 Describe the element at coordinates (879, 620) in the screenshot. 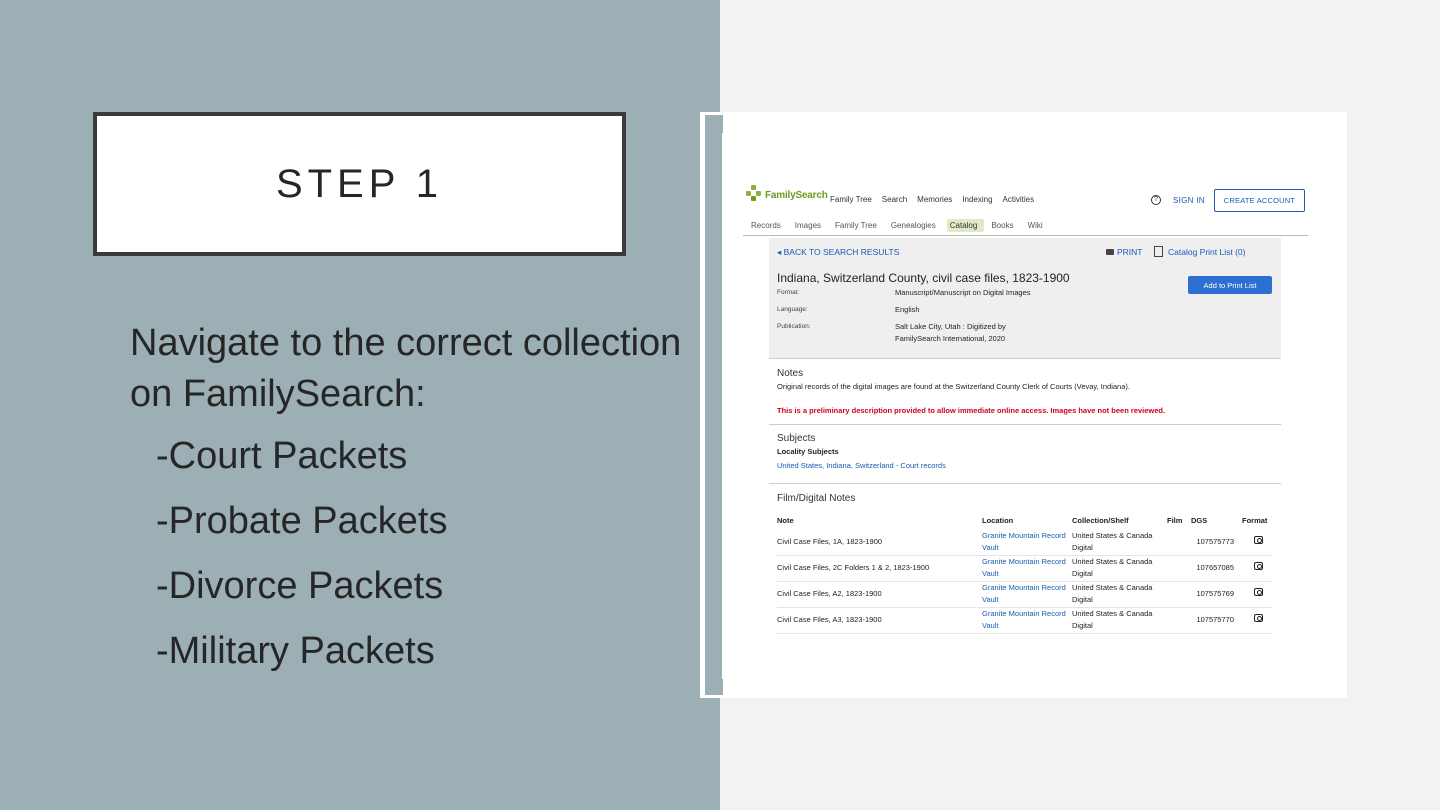

I see `note-cell: Civil Case Files, A3, 1823-1900` at that location.